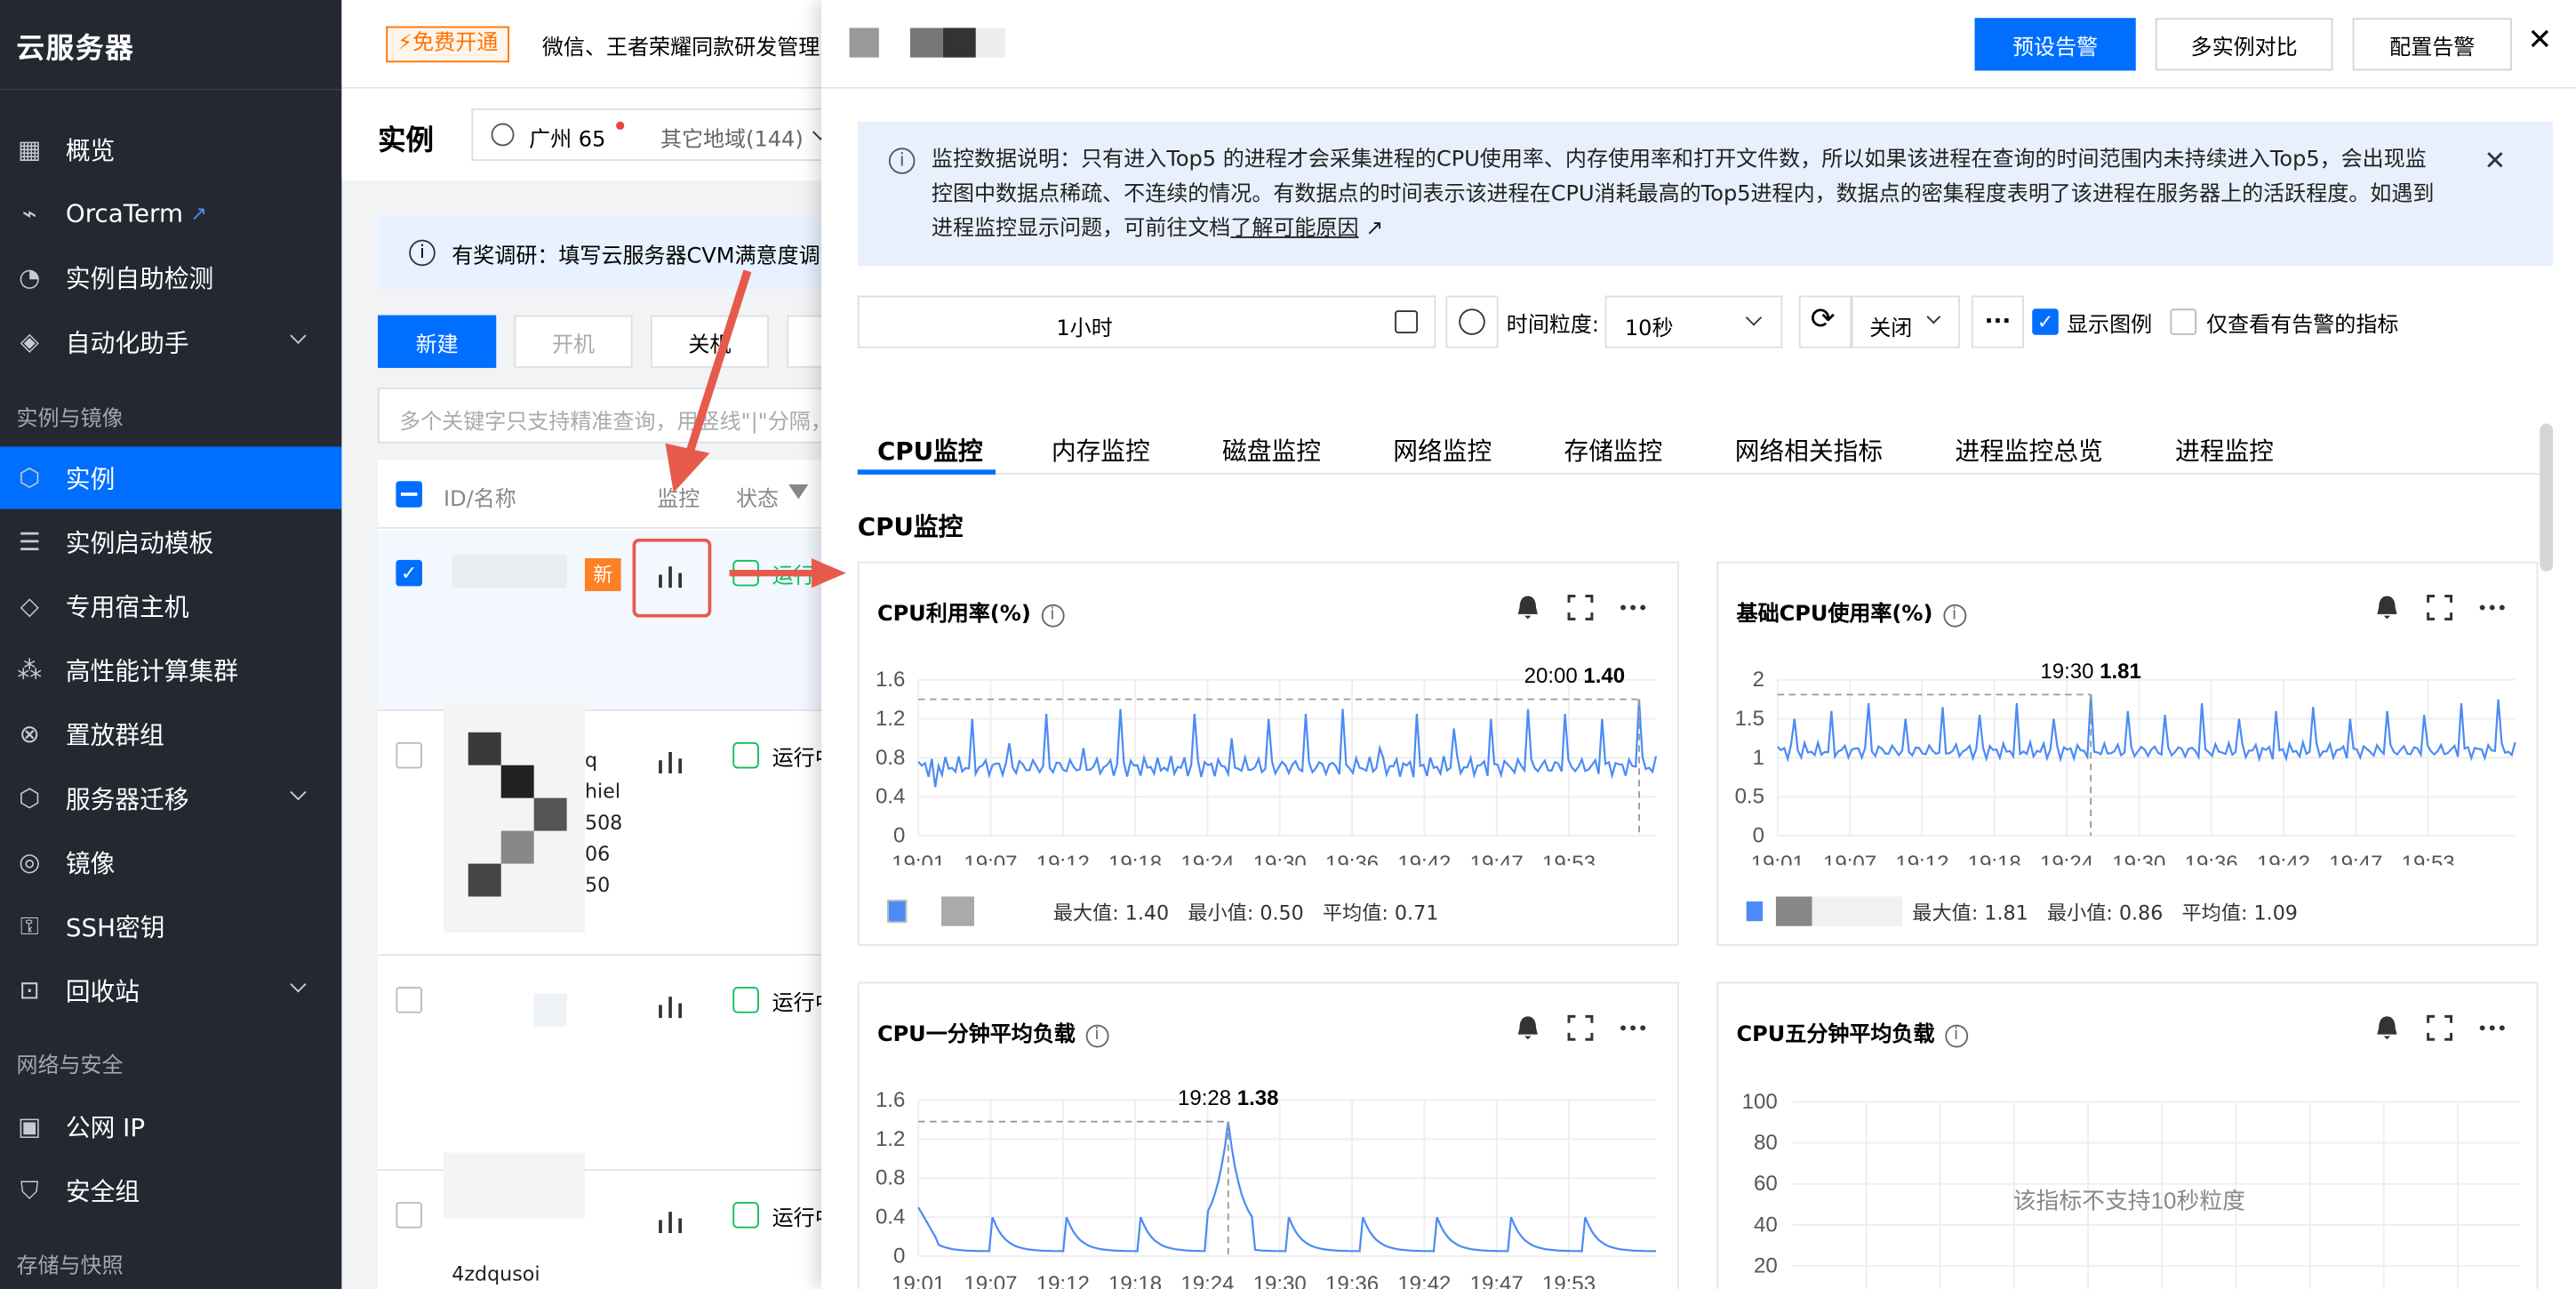 The width and height of the screenshot is (2576, 1289). What do you see at coordinates (448, 44) in the screenshot?
I see `promo-badge: ⚡免费开通` at bounding box center [448, 44].